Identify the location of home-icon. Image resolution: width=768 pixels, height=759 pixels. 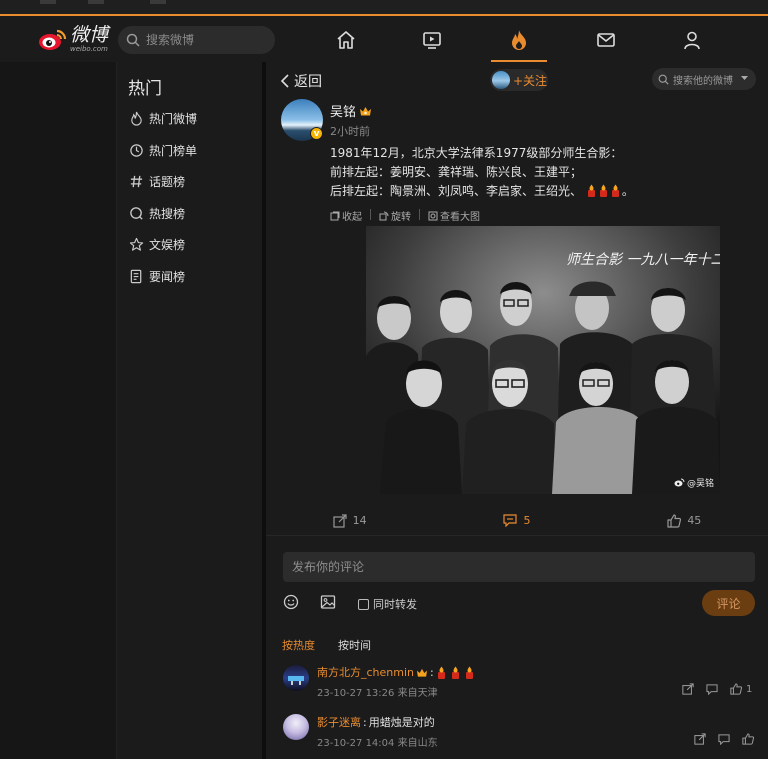
(346, 40).